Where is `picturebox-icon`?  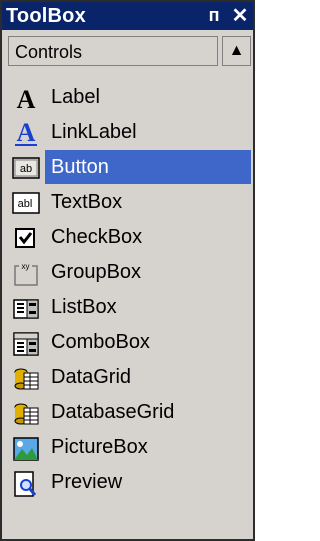 picturebox-icon is located at coordinates (26, 449).